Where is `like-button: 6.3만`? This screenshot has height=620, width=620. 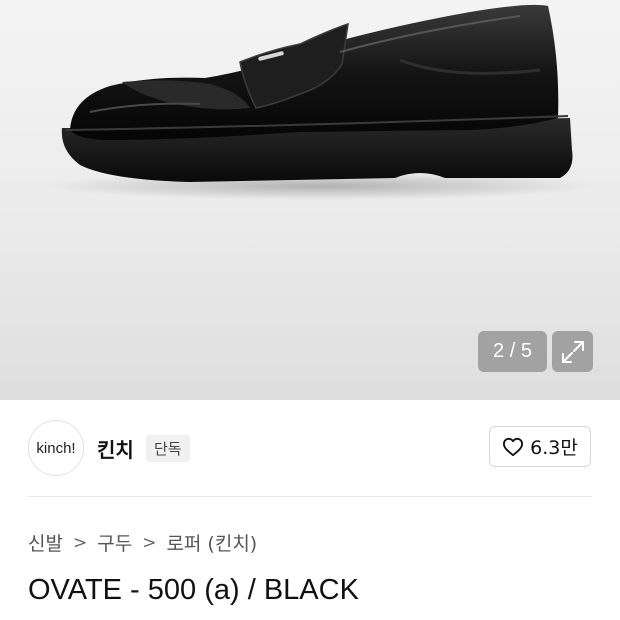 like-button: 6.3만 is located at coordinates (540, 446).